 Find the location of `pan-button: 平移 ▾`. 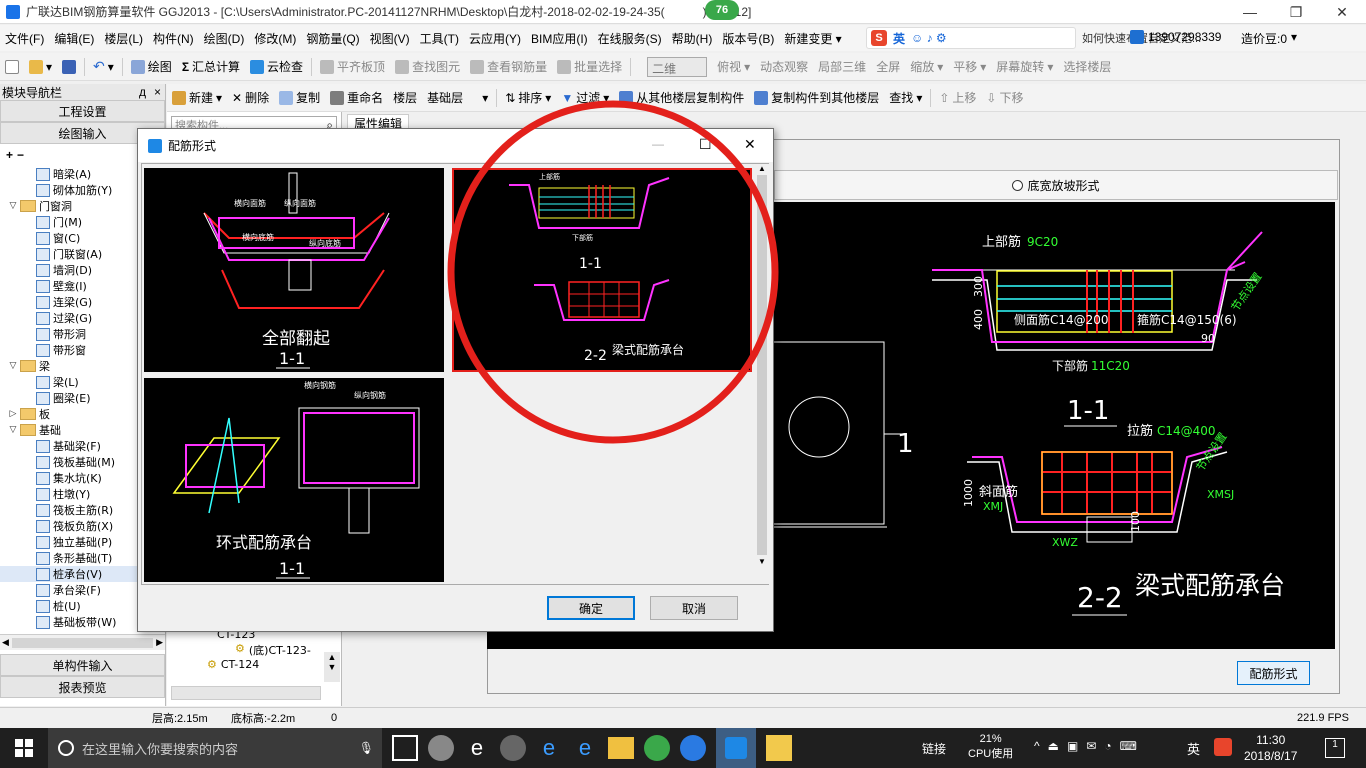

pan-button: 平移 ▾ is located at coordinates (969, 66).